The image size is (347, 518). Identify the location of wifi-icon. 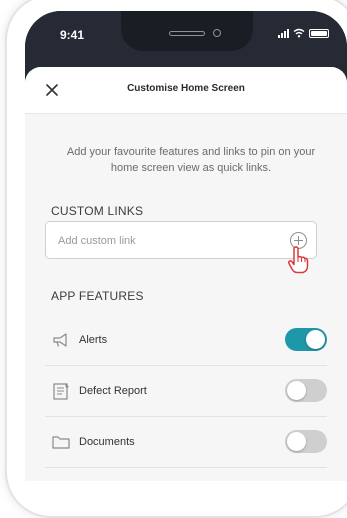
(299, 33).